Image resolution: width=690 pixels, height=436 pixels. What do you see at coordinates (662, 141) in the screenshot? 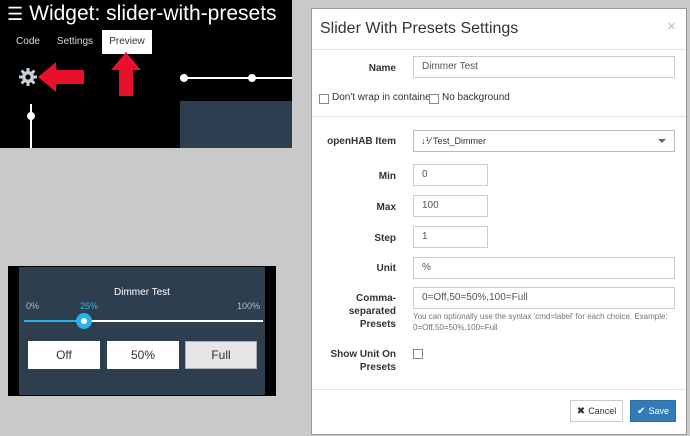
I see `chevron-down-icon` at bounding box center [662, 141].